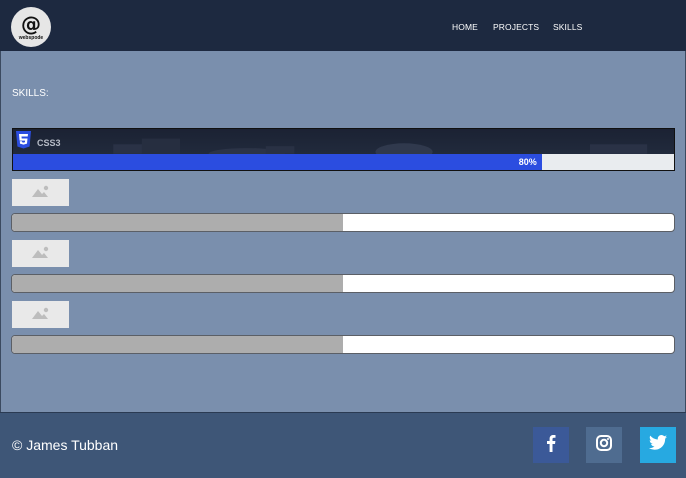 This screenshot has width=686, height=478. Describe the element at coordinates (277, 162) in the screenshot. I see `skill-progress-fill-css3: 80%` at that location.